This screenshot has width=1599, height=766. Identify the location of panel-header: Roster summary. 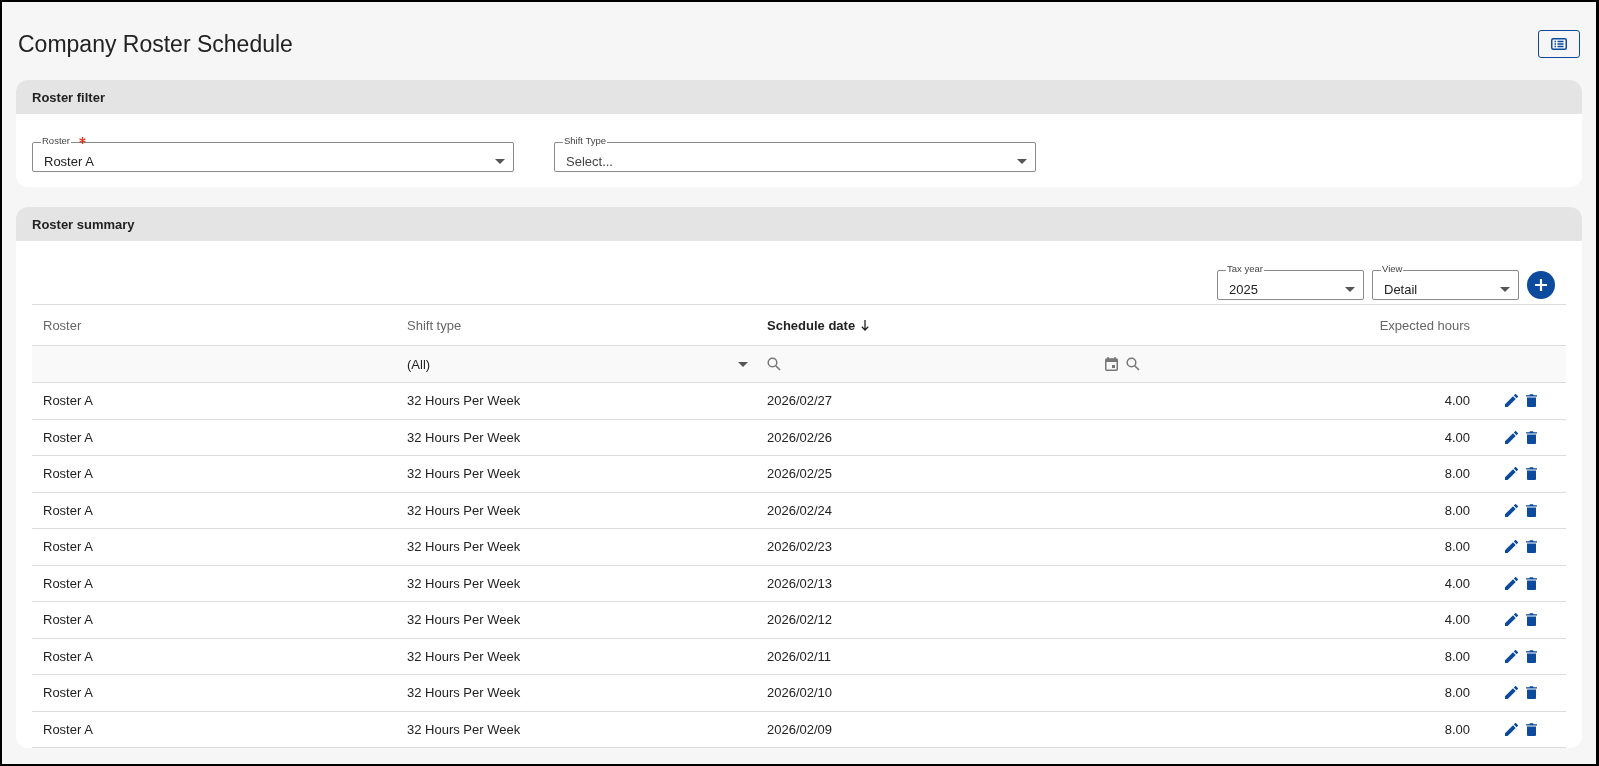
(799, 224).